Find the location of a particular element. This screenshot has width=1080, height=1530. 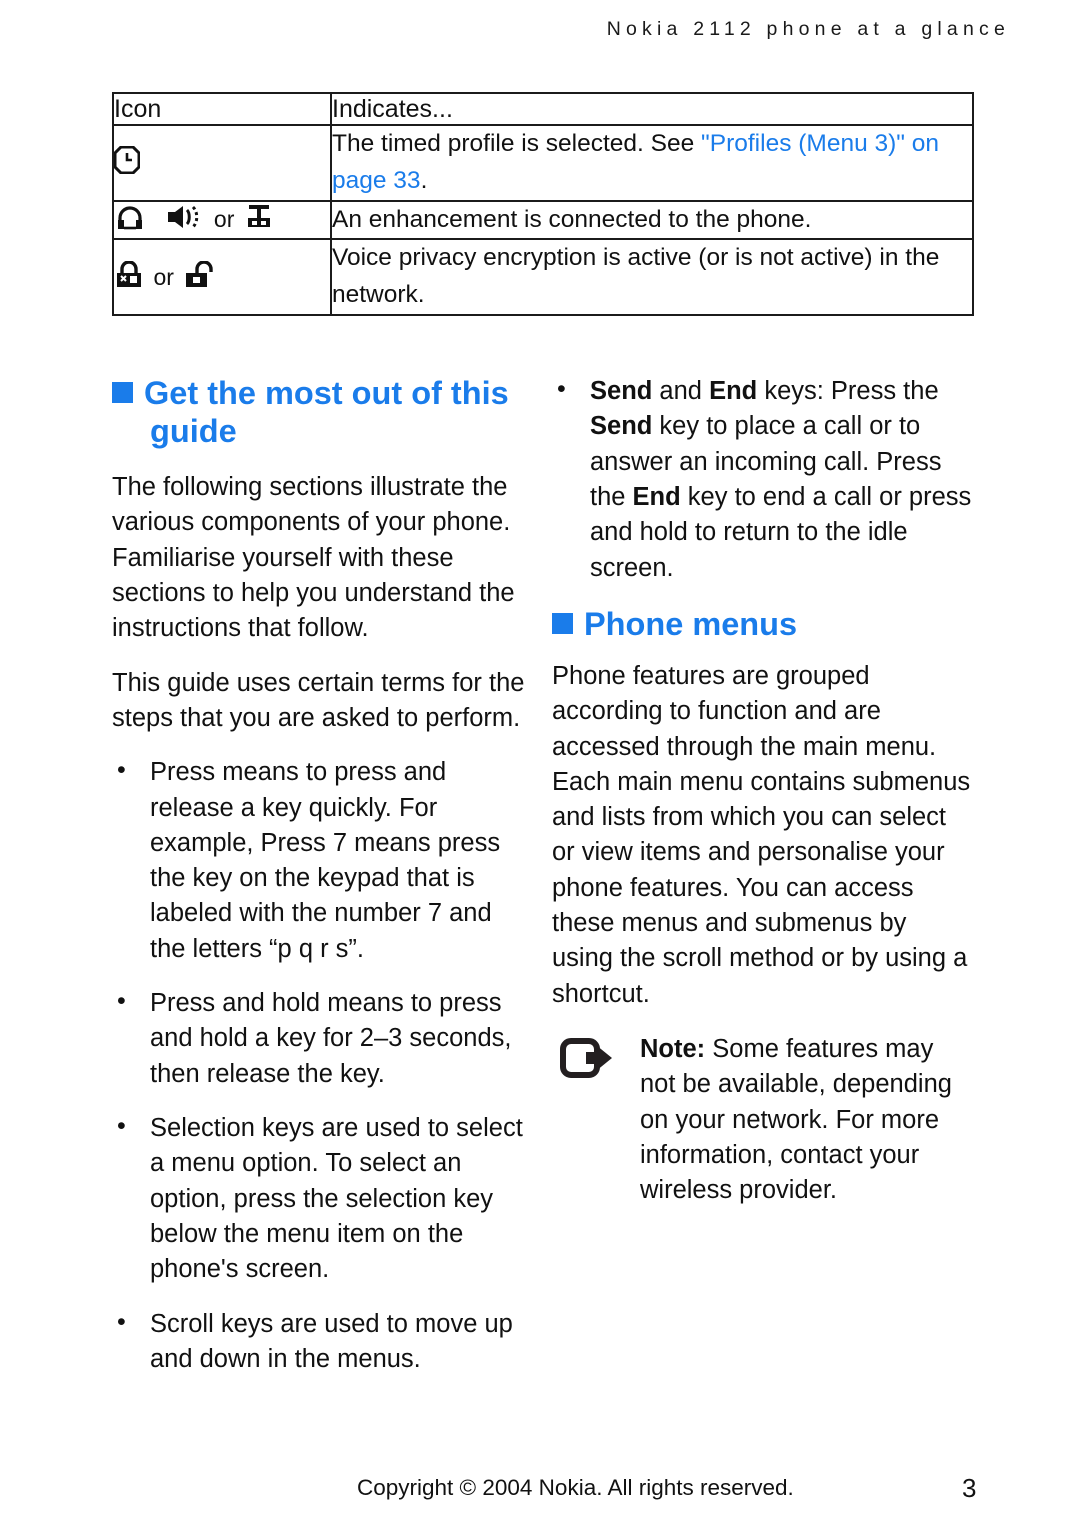

separator-or-voice-privacy: or is located at coordinates (163, 276).